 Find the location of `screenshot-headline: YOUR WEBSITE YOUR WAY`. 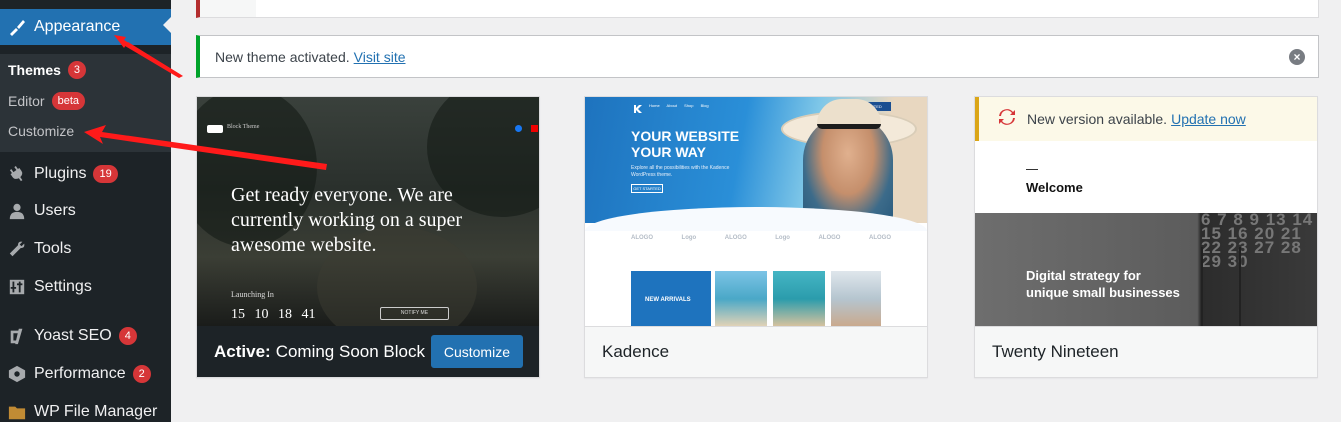

screenshot-headline: YOUR WEBSITE YOUR WAY is located at coordinates (685, 144).